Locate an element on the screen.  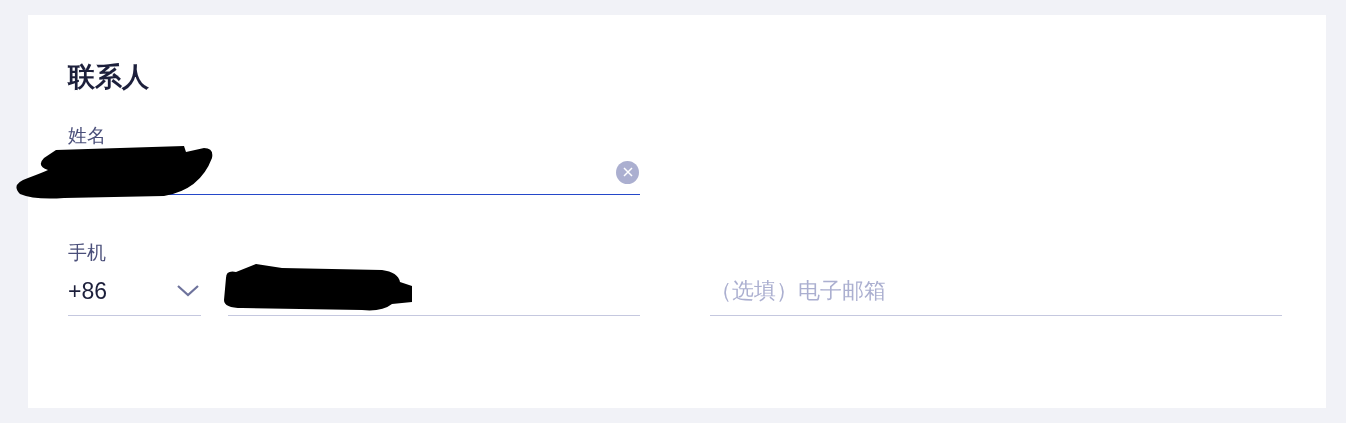
clear-icon is located at coordinates (627, 172).